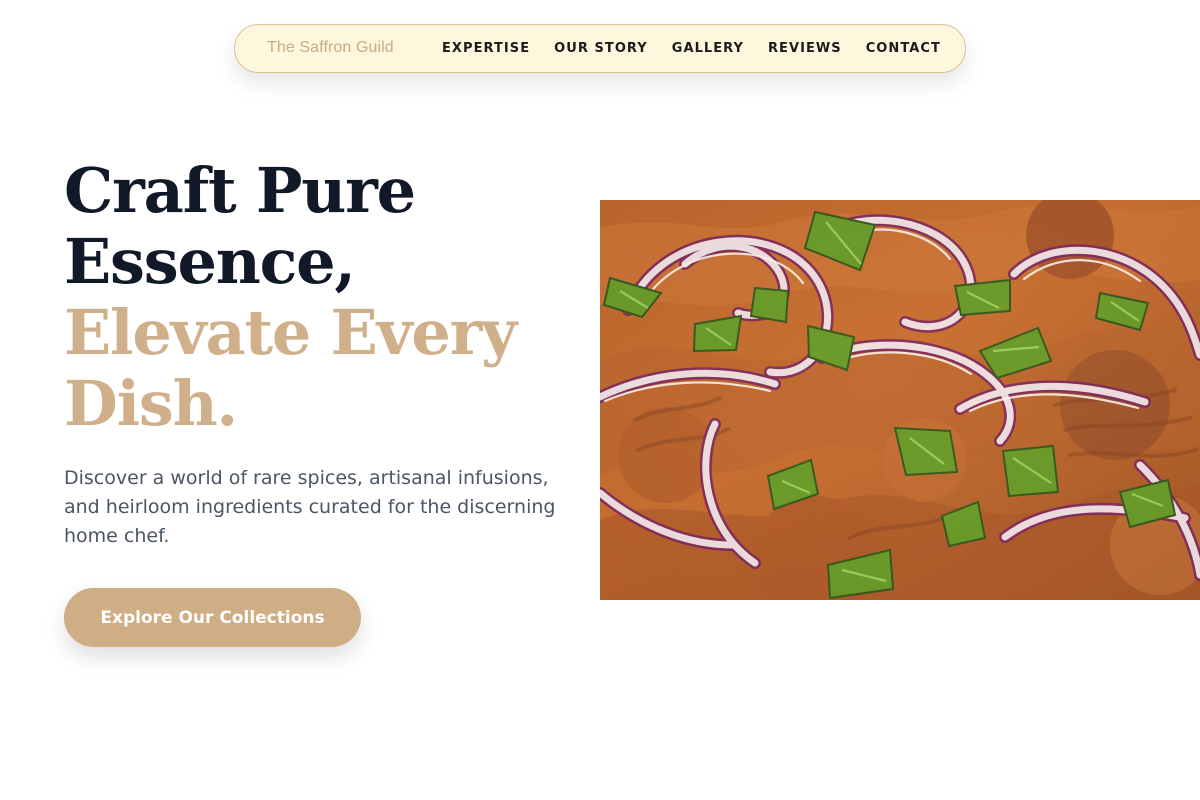 Image resolution: width=1200 pixels, height=800 pixels. Describe the element at coordinates (805, 49) in the screenshot. I see `nav-link-reviews: REVIEWS` at that location.